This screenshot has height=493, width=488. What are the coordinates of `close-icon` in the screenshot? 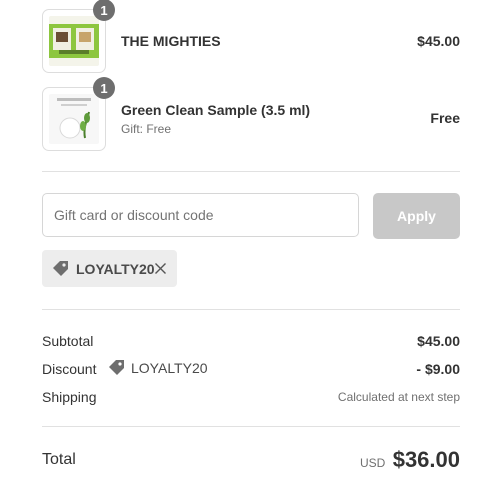 It's located at (160, 268).